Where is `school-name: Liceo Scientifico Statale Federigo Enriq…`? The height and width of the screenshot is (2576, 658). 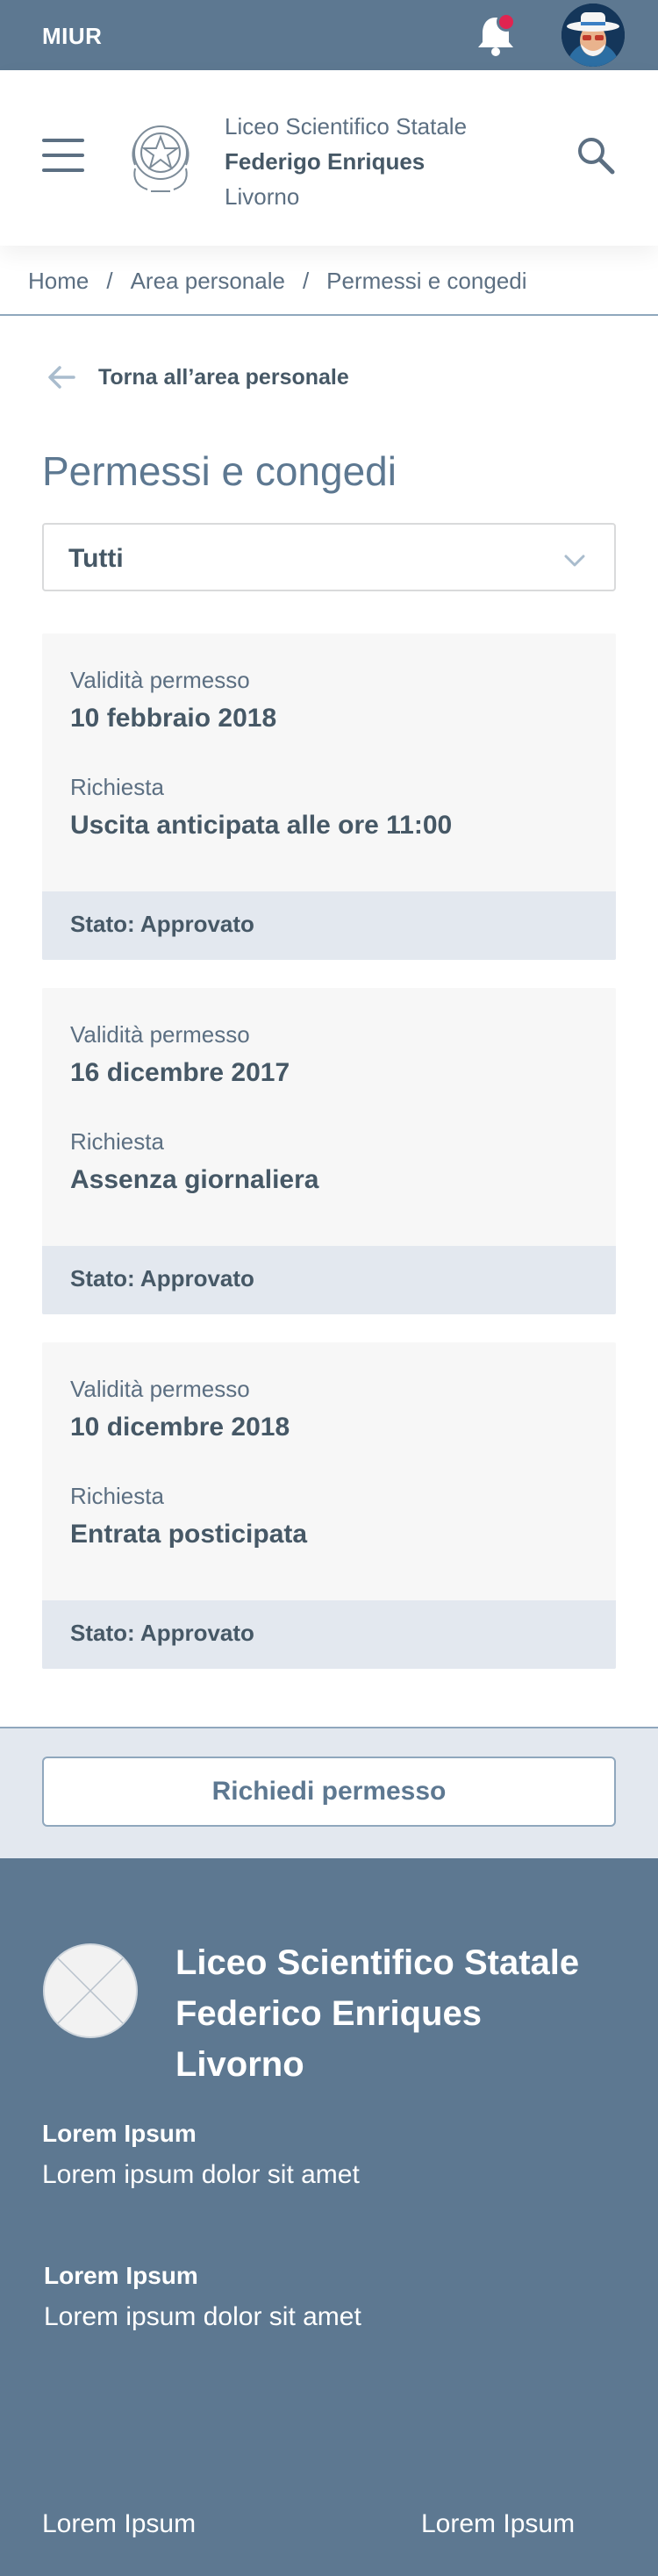
school-name: Liceo Scientifico Statale Federigo Enriq… is located at coordinates (356, 161).